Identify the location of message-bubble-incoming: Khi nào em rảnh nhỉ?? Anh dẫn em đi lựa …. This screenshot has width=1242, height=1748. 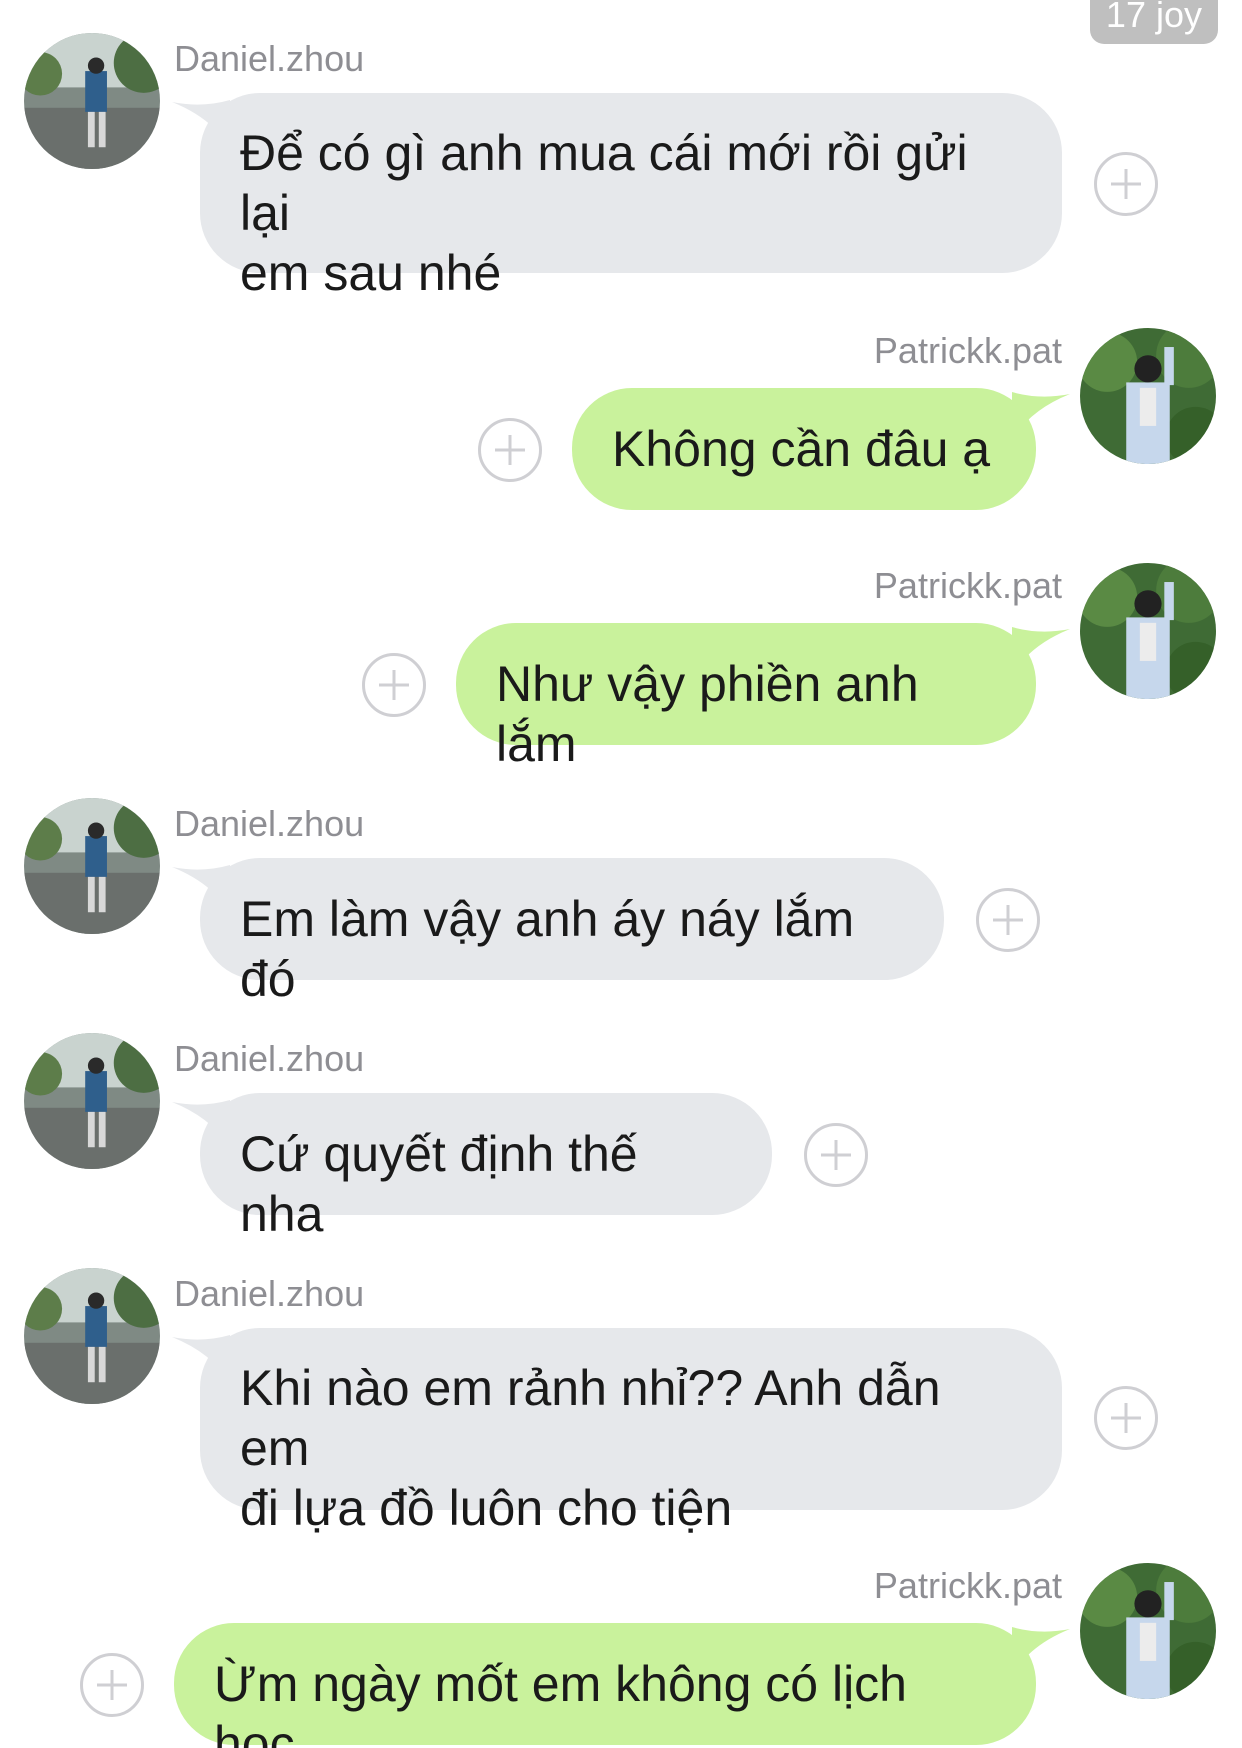
(631, 1432).